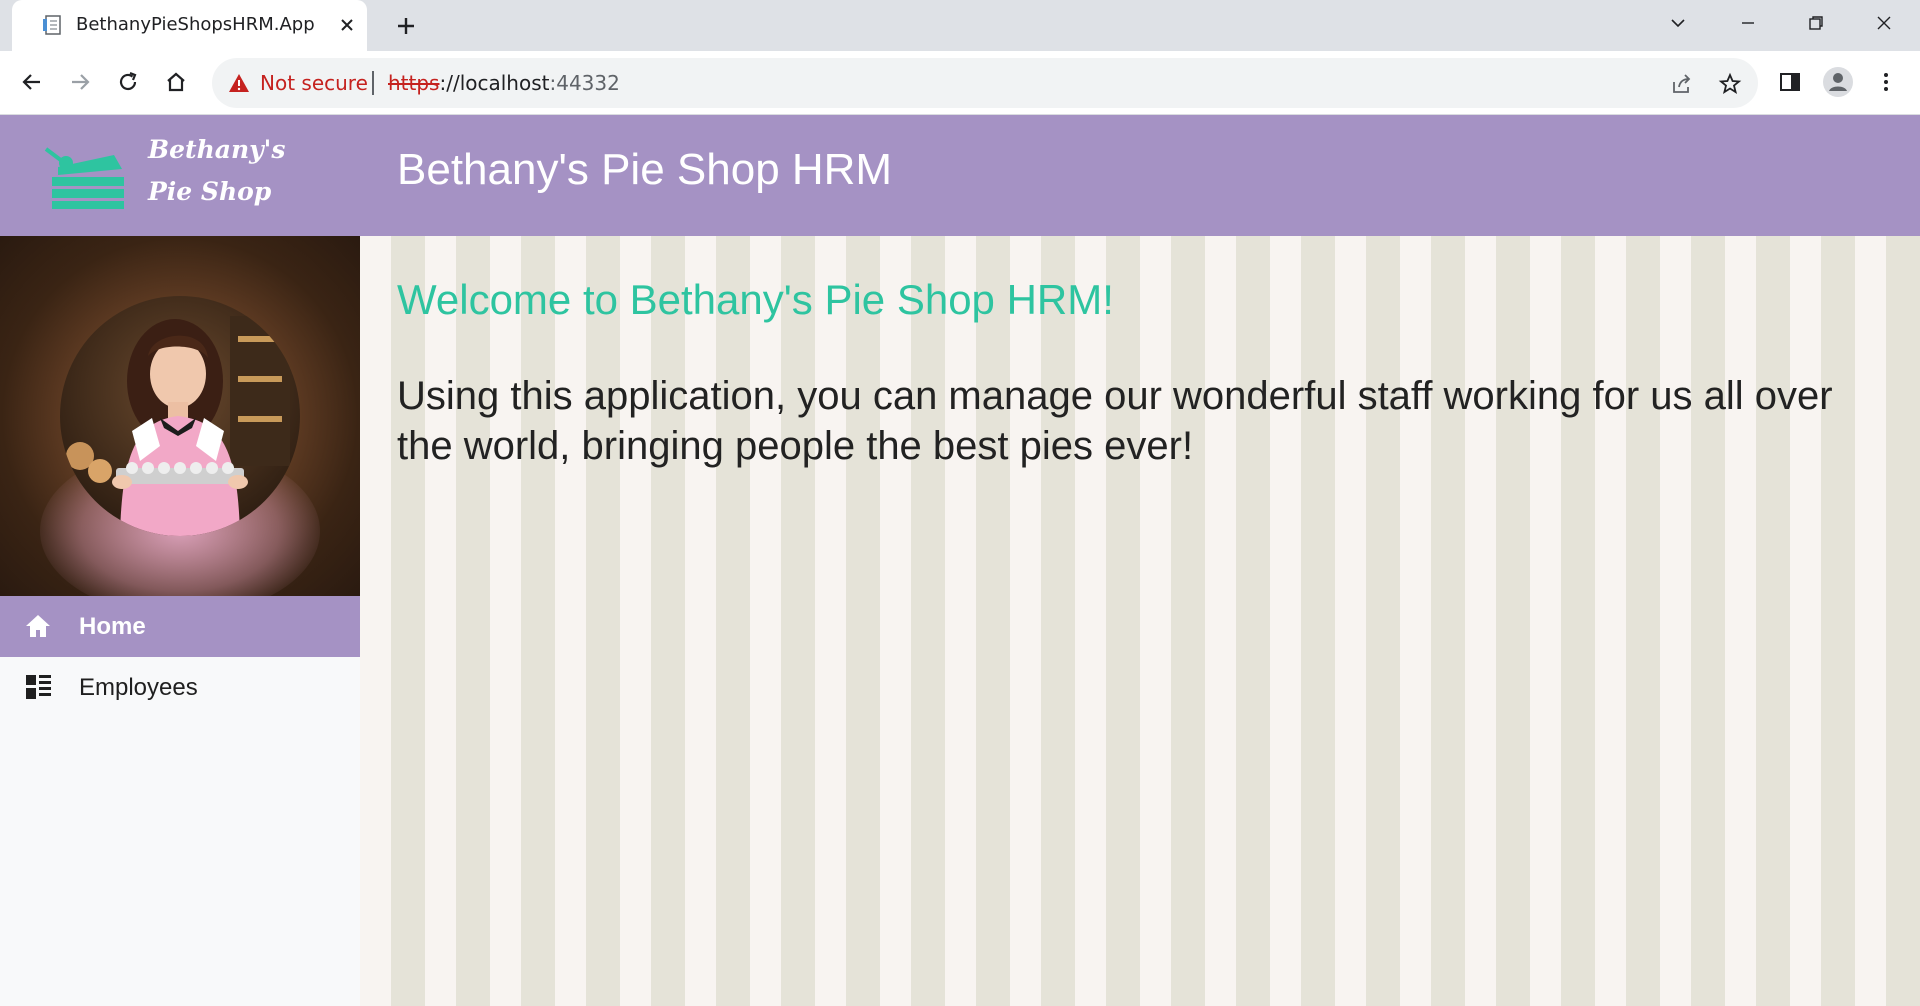 This screenshot has width=1920, height=1006. Describe the element at coordinates (985, 83) in the screenshot. I see `address-bar: Not secure https://localhost:44332` at that location.